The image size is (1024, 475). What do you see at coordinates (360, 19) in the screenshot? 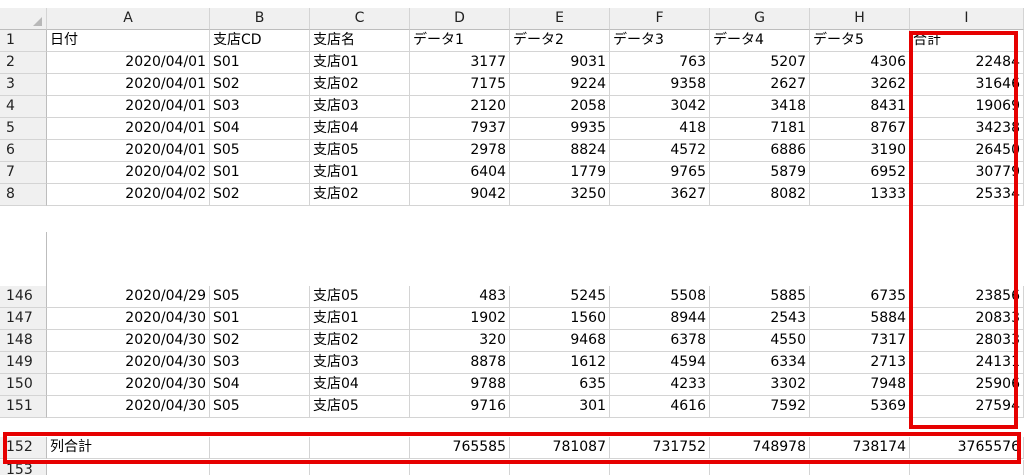
I see `column-header-c: C` at bounding box center [360, 19].